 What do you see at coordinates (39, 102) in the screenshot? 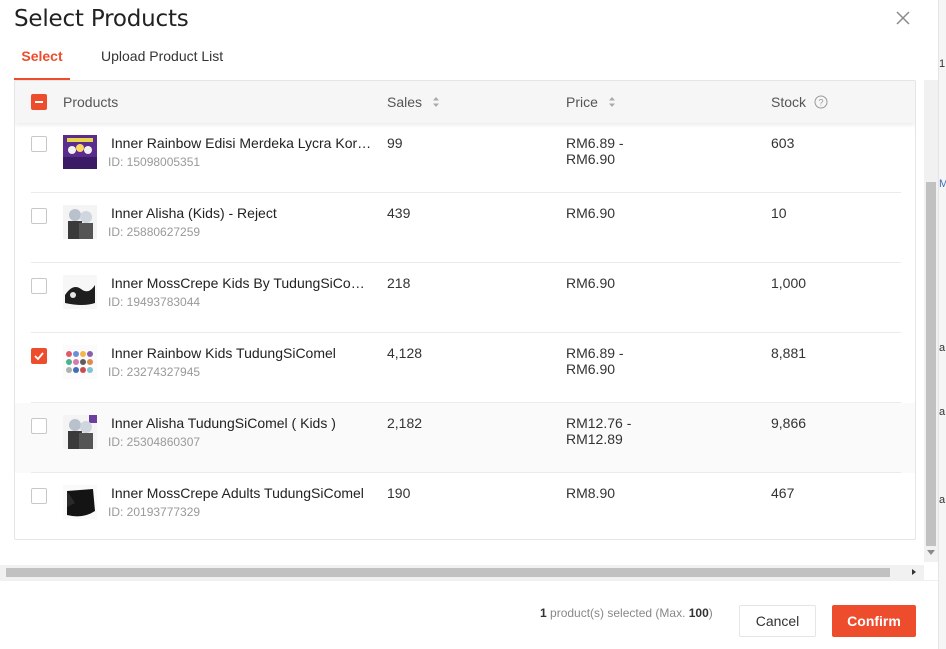
I see `select-all-checkbox` at bounding box center [39, 102].